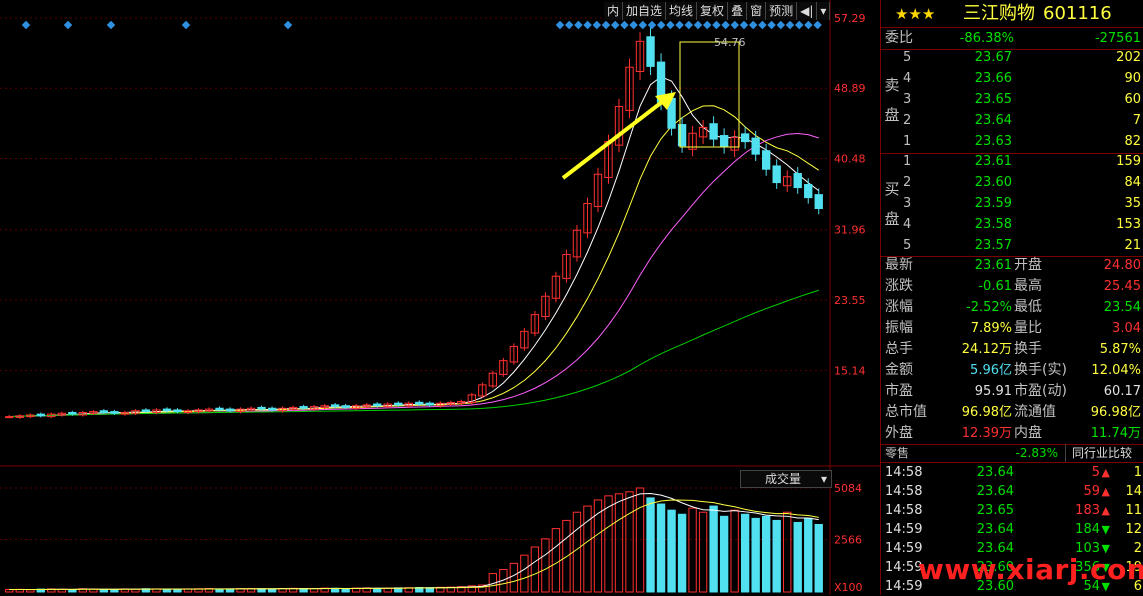 This screenshot has width=1143, height=596. Describe the element at coordinates (682, 11) in the screenshot. I see `toolbar-item-ma: 均线` at that location.